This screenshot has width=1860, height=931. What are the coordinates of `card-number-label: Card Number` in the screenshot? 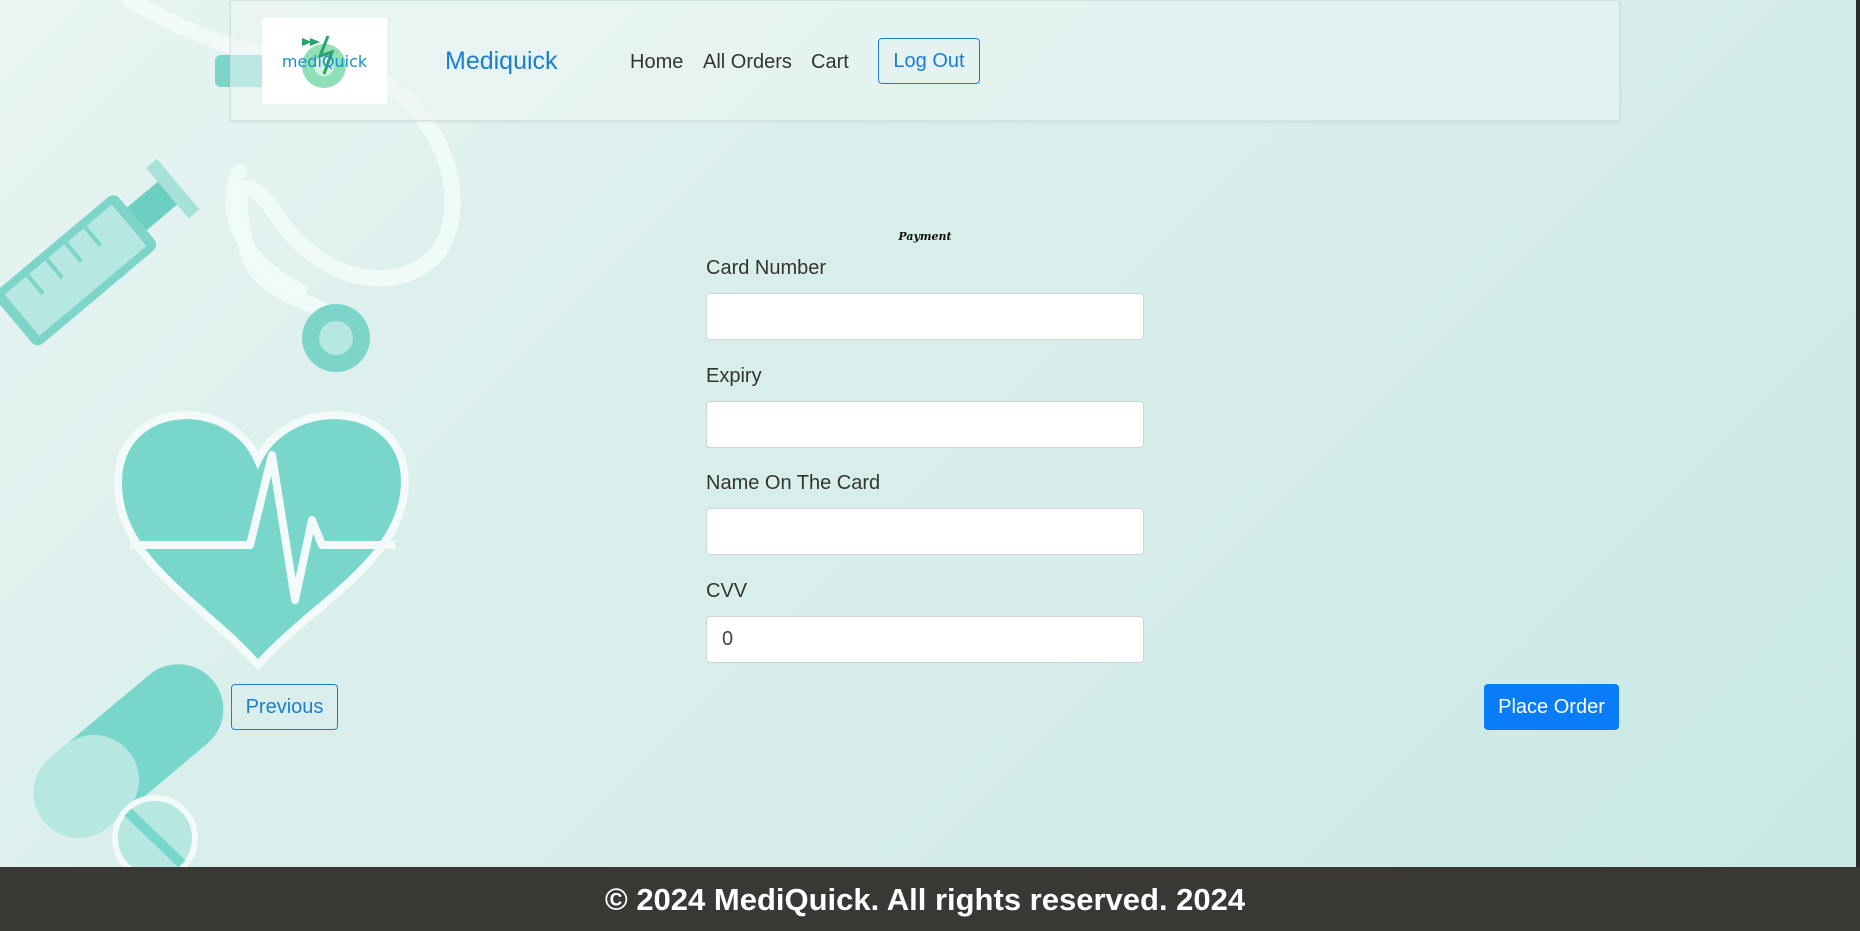 It's located at (766, 268).